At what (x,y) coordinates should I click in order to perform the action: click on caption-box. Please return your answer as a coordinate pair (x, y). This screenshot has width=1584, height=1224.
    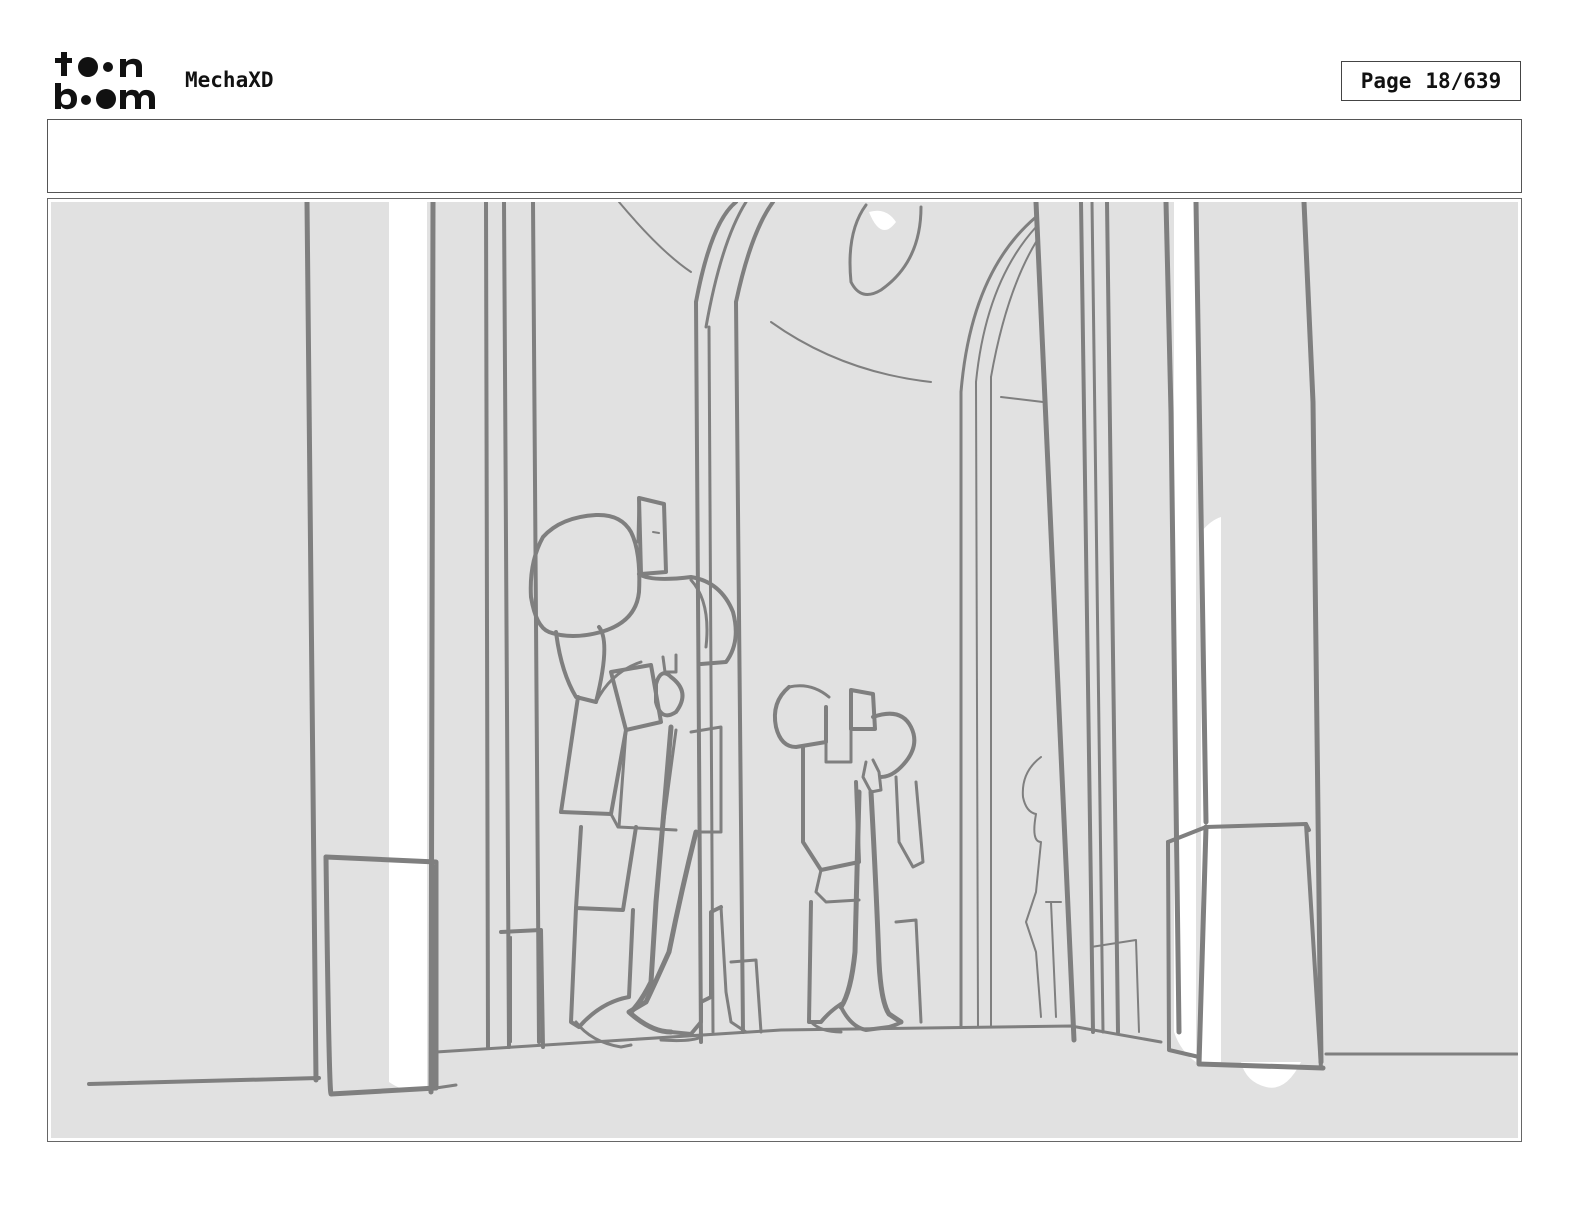
    Looking at the image, I should click on (784, 156).